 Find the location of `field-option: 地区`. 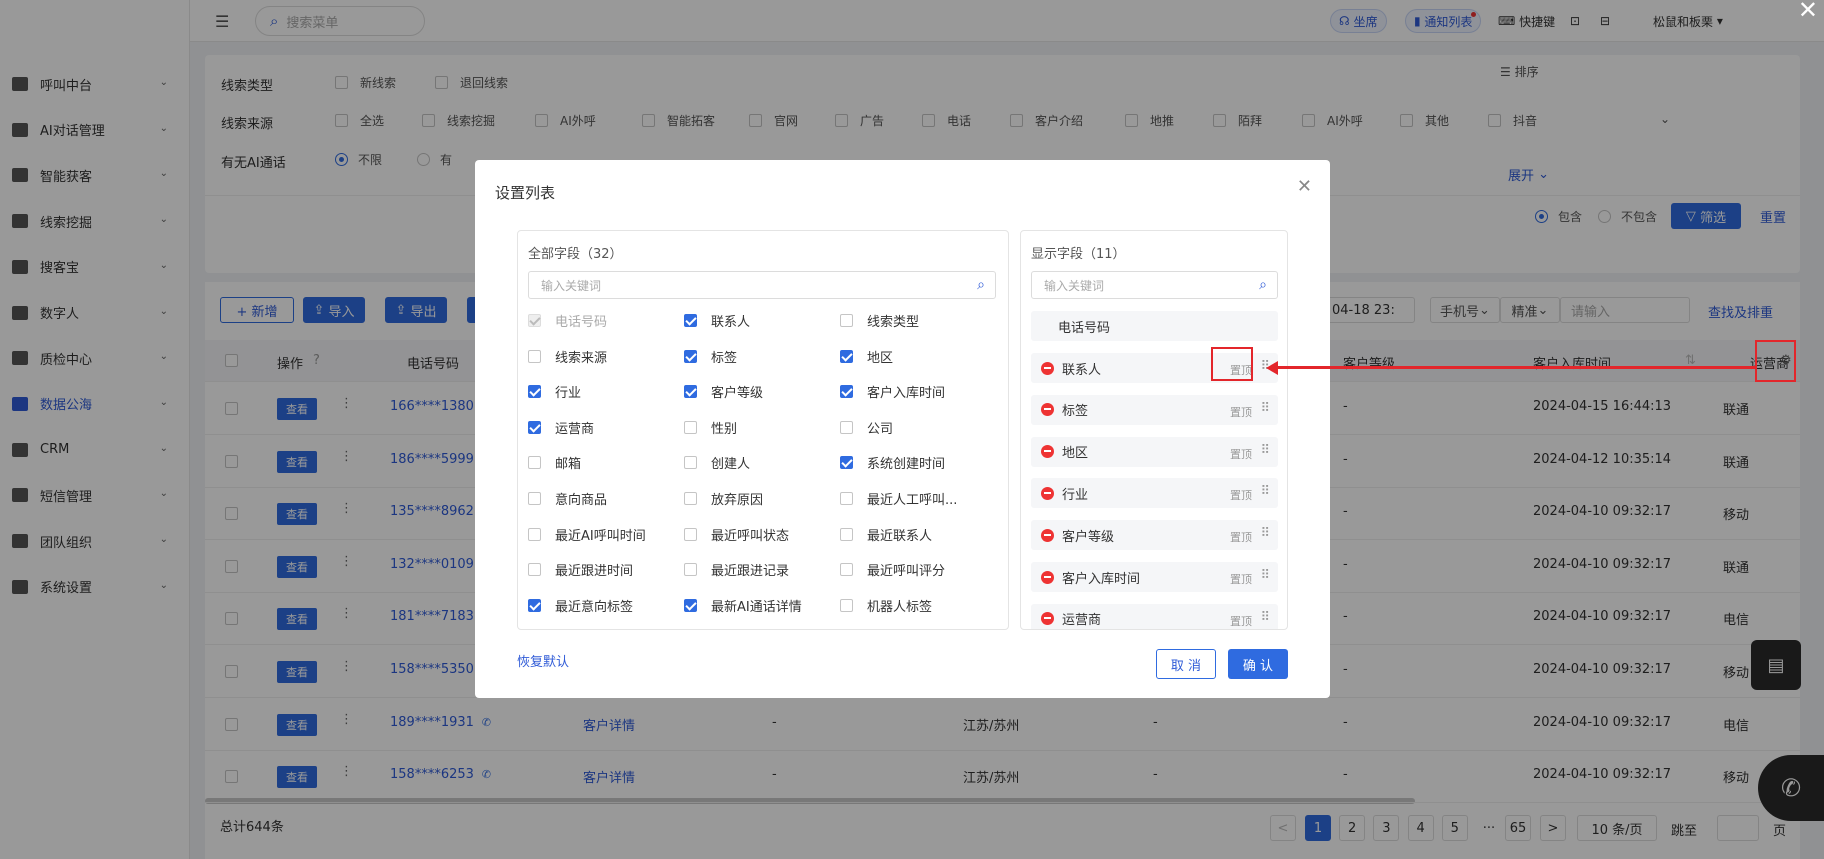

field-option: 地区 is located at coordinates (866, 356).